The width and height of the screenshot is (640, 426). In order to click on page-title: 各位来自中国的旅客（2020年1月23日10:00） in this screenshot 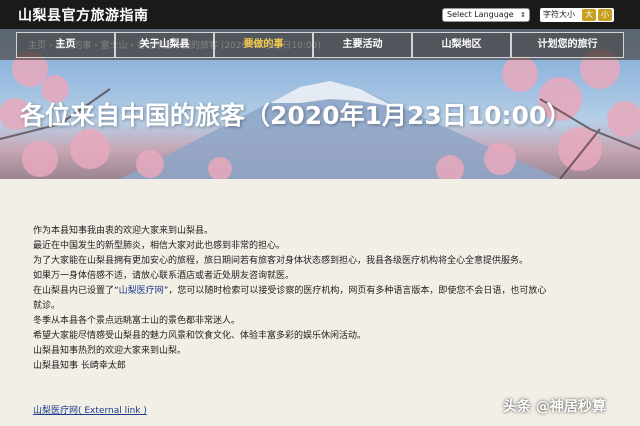, I will do `click(296, 115)`.